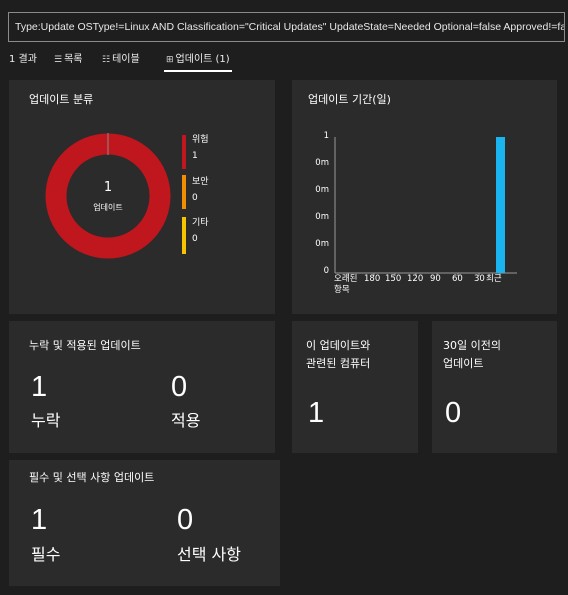 The width and height of the screenshot is (568, 595). I want to click on older-updates-title: 30일 이전의 업데이트, so click(472, 354).